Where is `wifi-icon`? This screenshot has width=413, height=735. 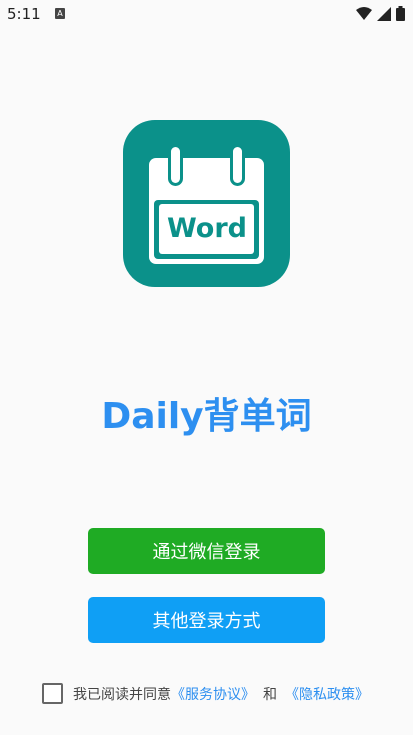
wifi-icon is located at coordinates (364, 13).